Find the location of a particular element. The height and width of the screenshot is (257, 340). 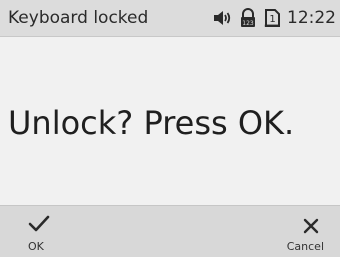

status-icons: 123 1 12:22 is located at coordinates (274, 18).